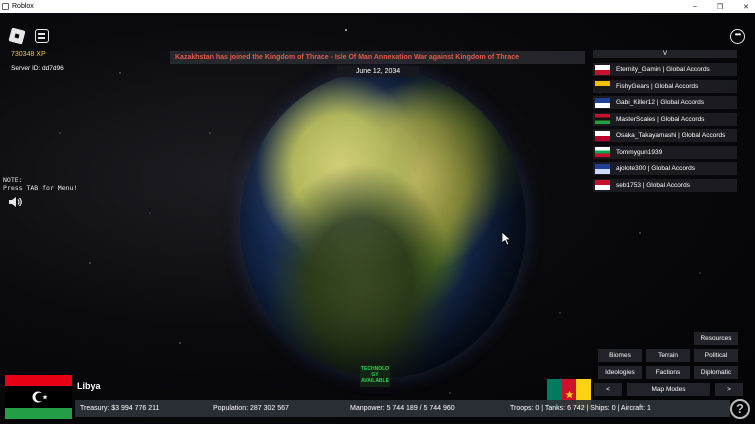 The image size is (755, 424). I want to click on xp-counter: 730348 XP, so click(28, 54).